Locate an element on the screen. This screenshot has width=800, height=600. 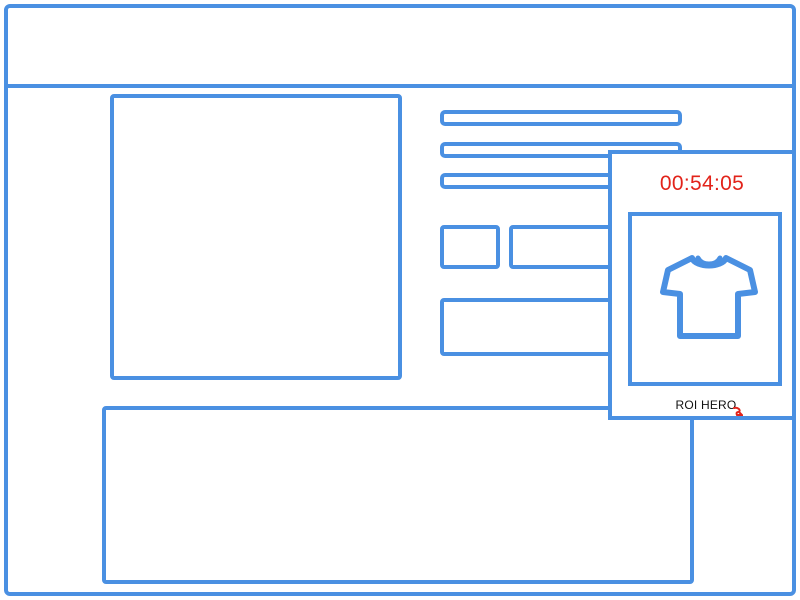
countdown-timer: 00:54:05 is located at coordinates (702, 183).